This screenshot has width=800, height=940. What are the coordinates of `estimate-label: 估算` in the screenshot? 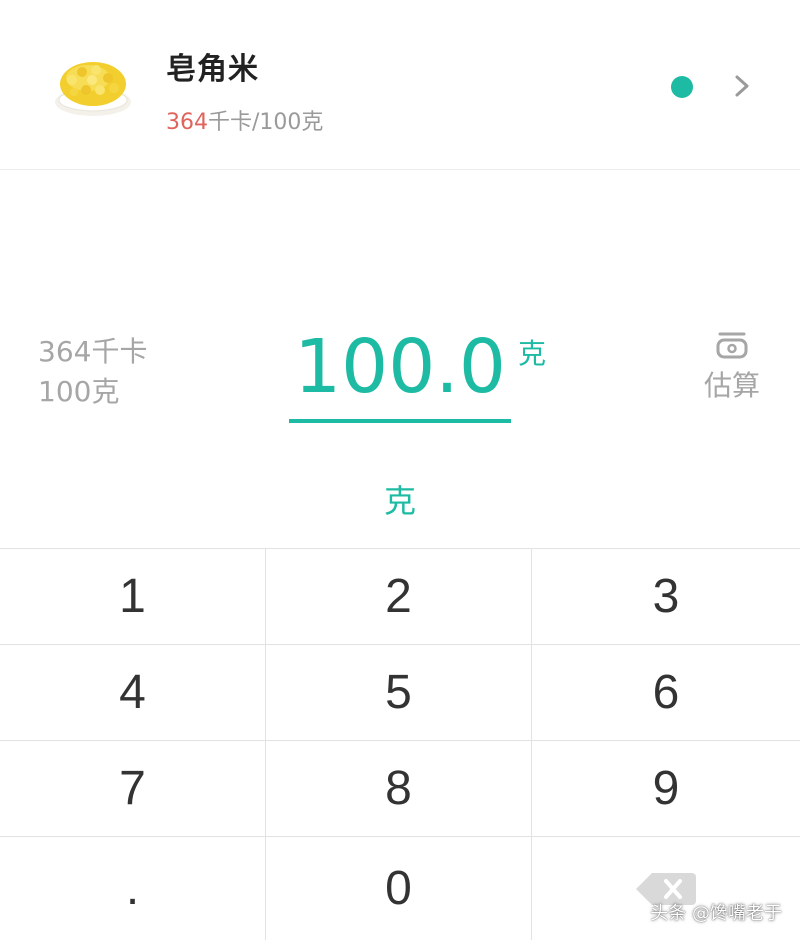 It's located at (731, 385).